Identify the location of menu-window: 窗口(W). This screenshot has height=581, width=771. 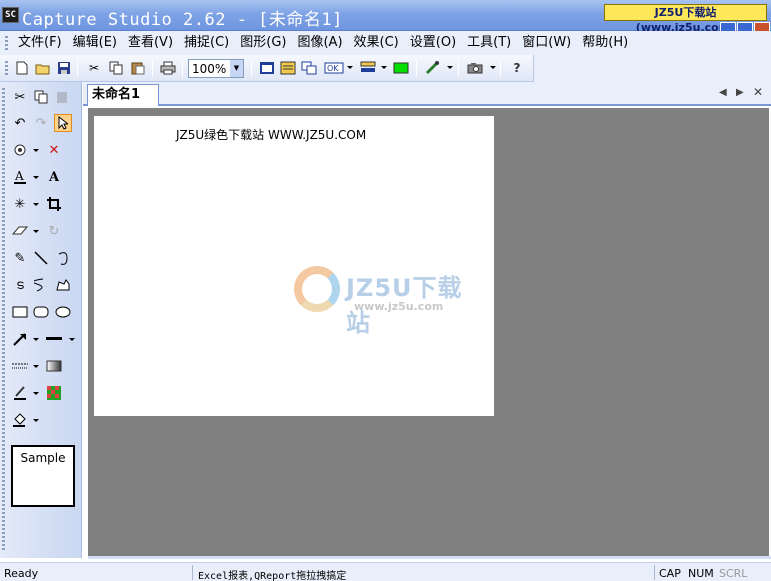
(546, 43).